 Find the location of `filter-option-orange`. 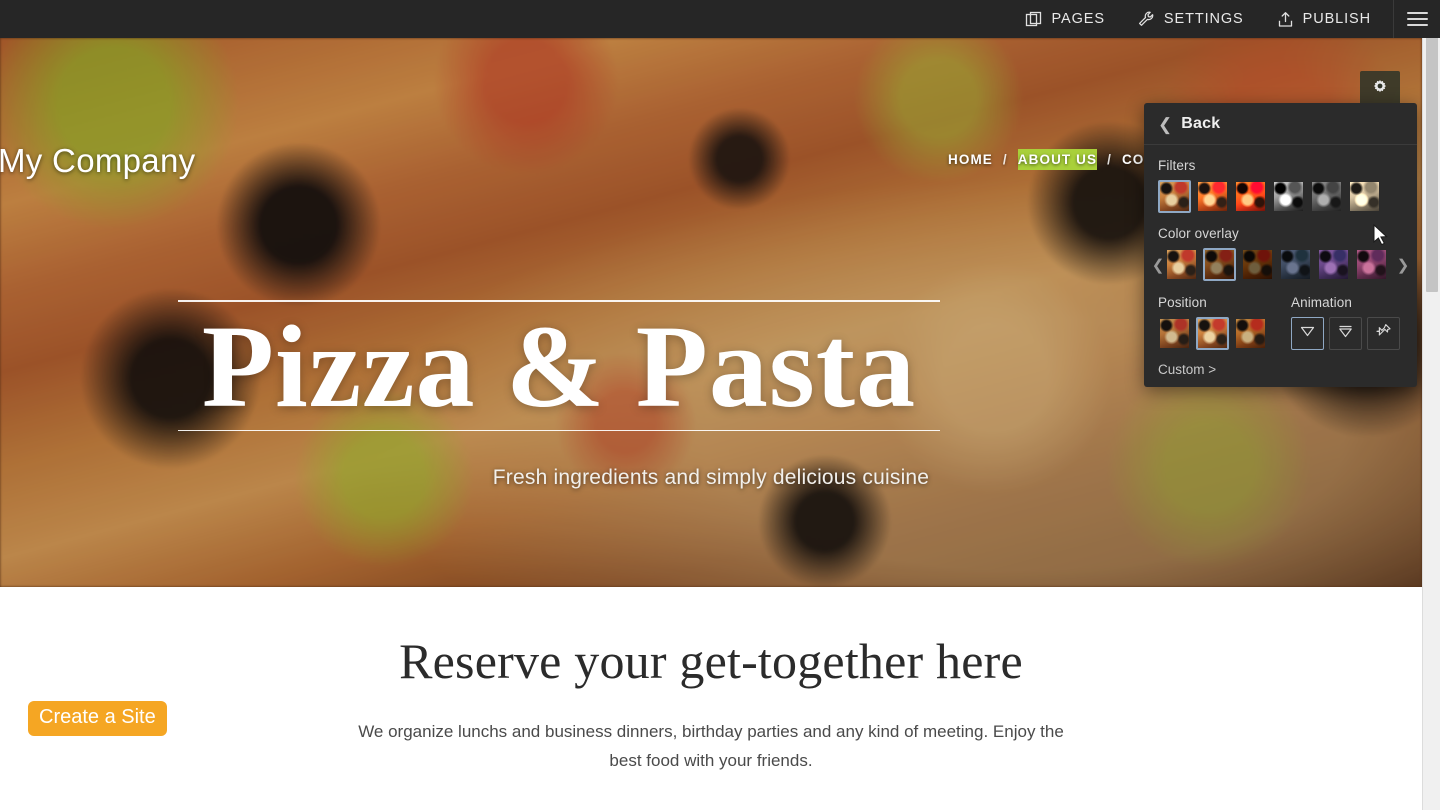

filter-option-orange is located at coordinates (1250, 196).